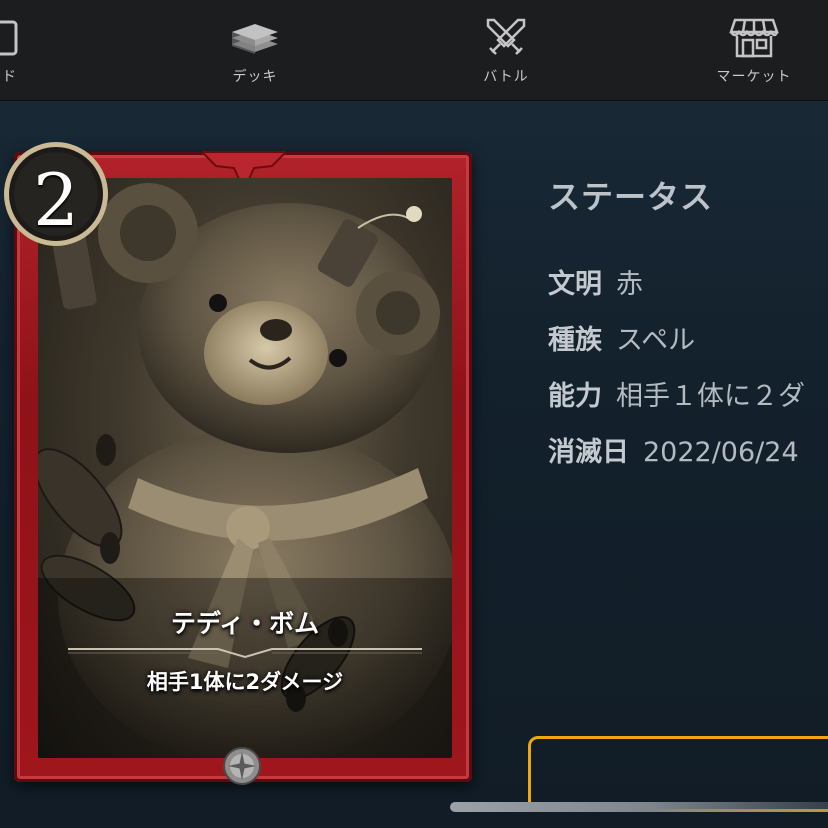 This screenshot has width=828, height=828. I want to click on nav-item-market: マーケット, so click(754, 50).